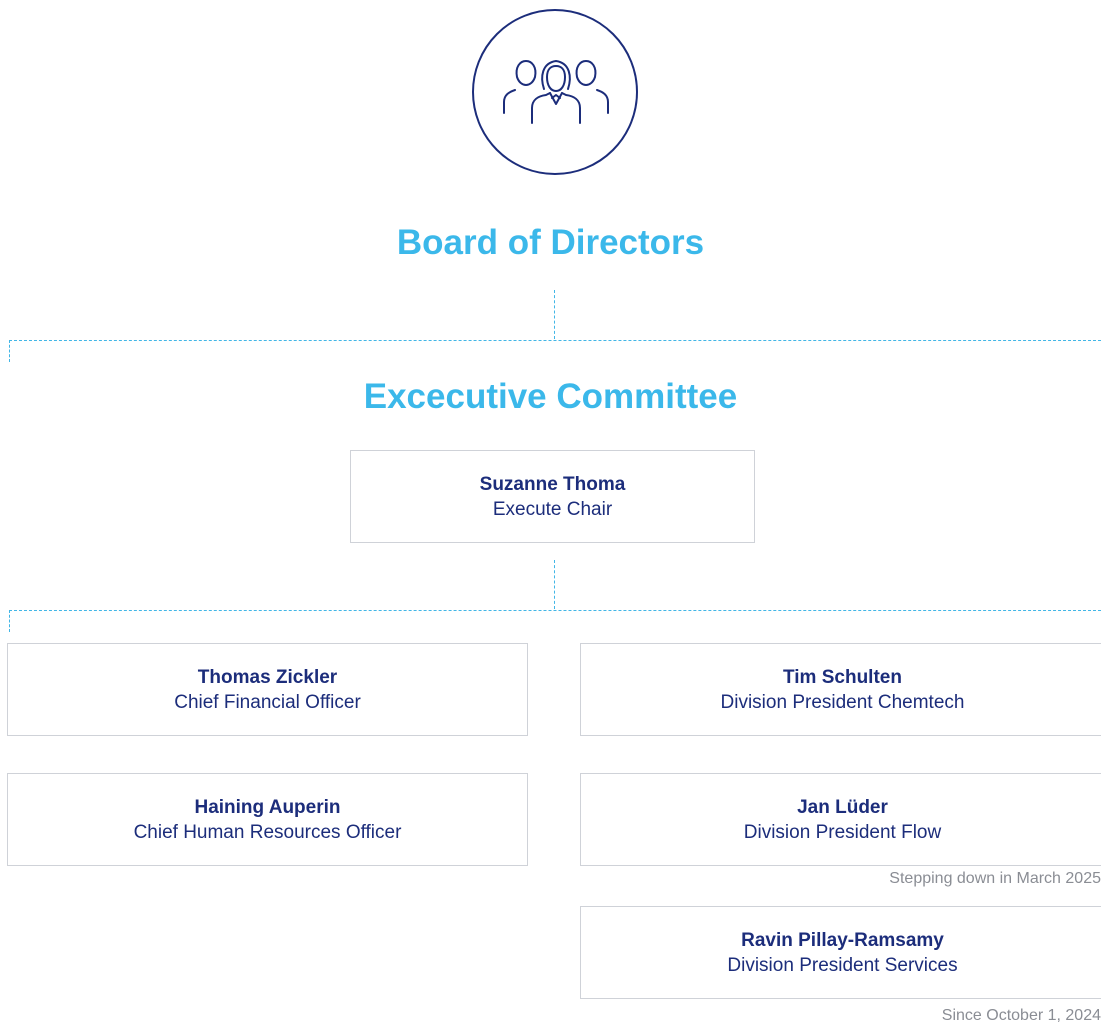 The width and height of the screenshot is (1101, 1026). What do you see at coordinates (842, 702) in the screenshot?
I see `member-role: Division President Chemtech` at bounding box center [842, 702].